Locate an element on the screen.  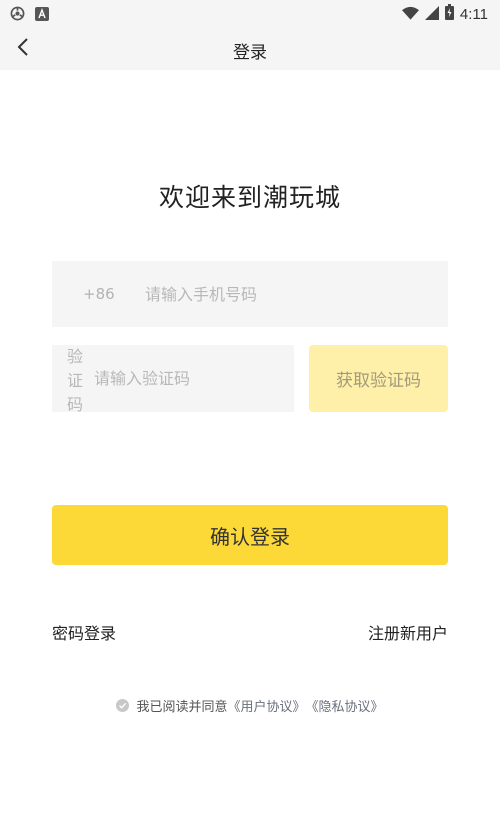
nav-bar: 登录 is located at coordinates (250, 49).